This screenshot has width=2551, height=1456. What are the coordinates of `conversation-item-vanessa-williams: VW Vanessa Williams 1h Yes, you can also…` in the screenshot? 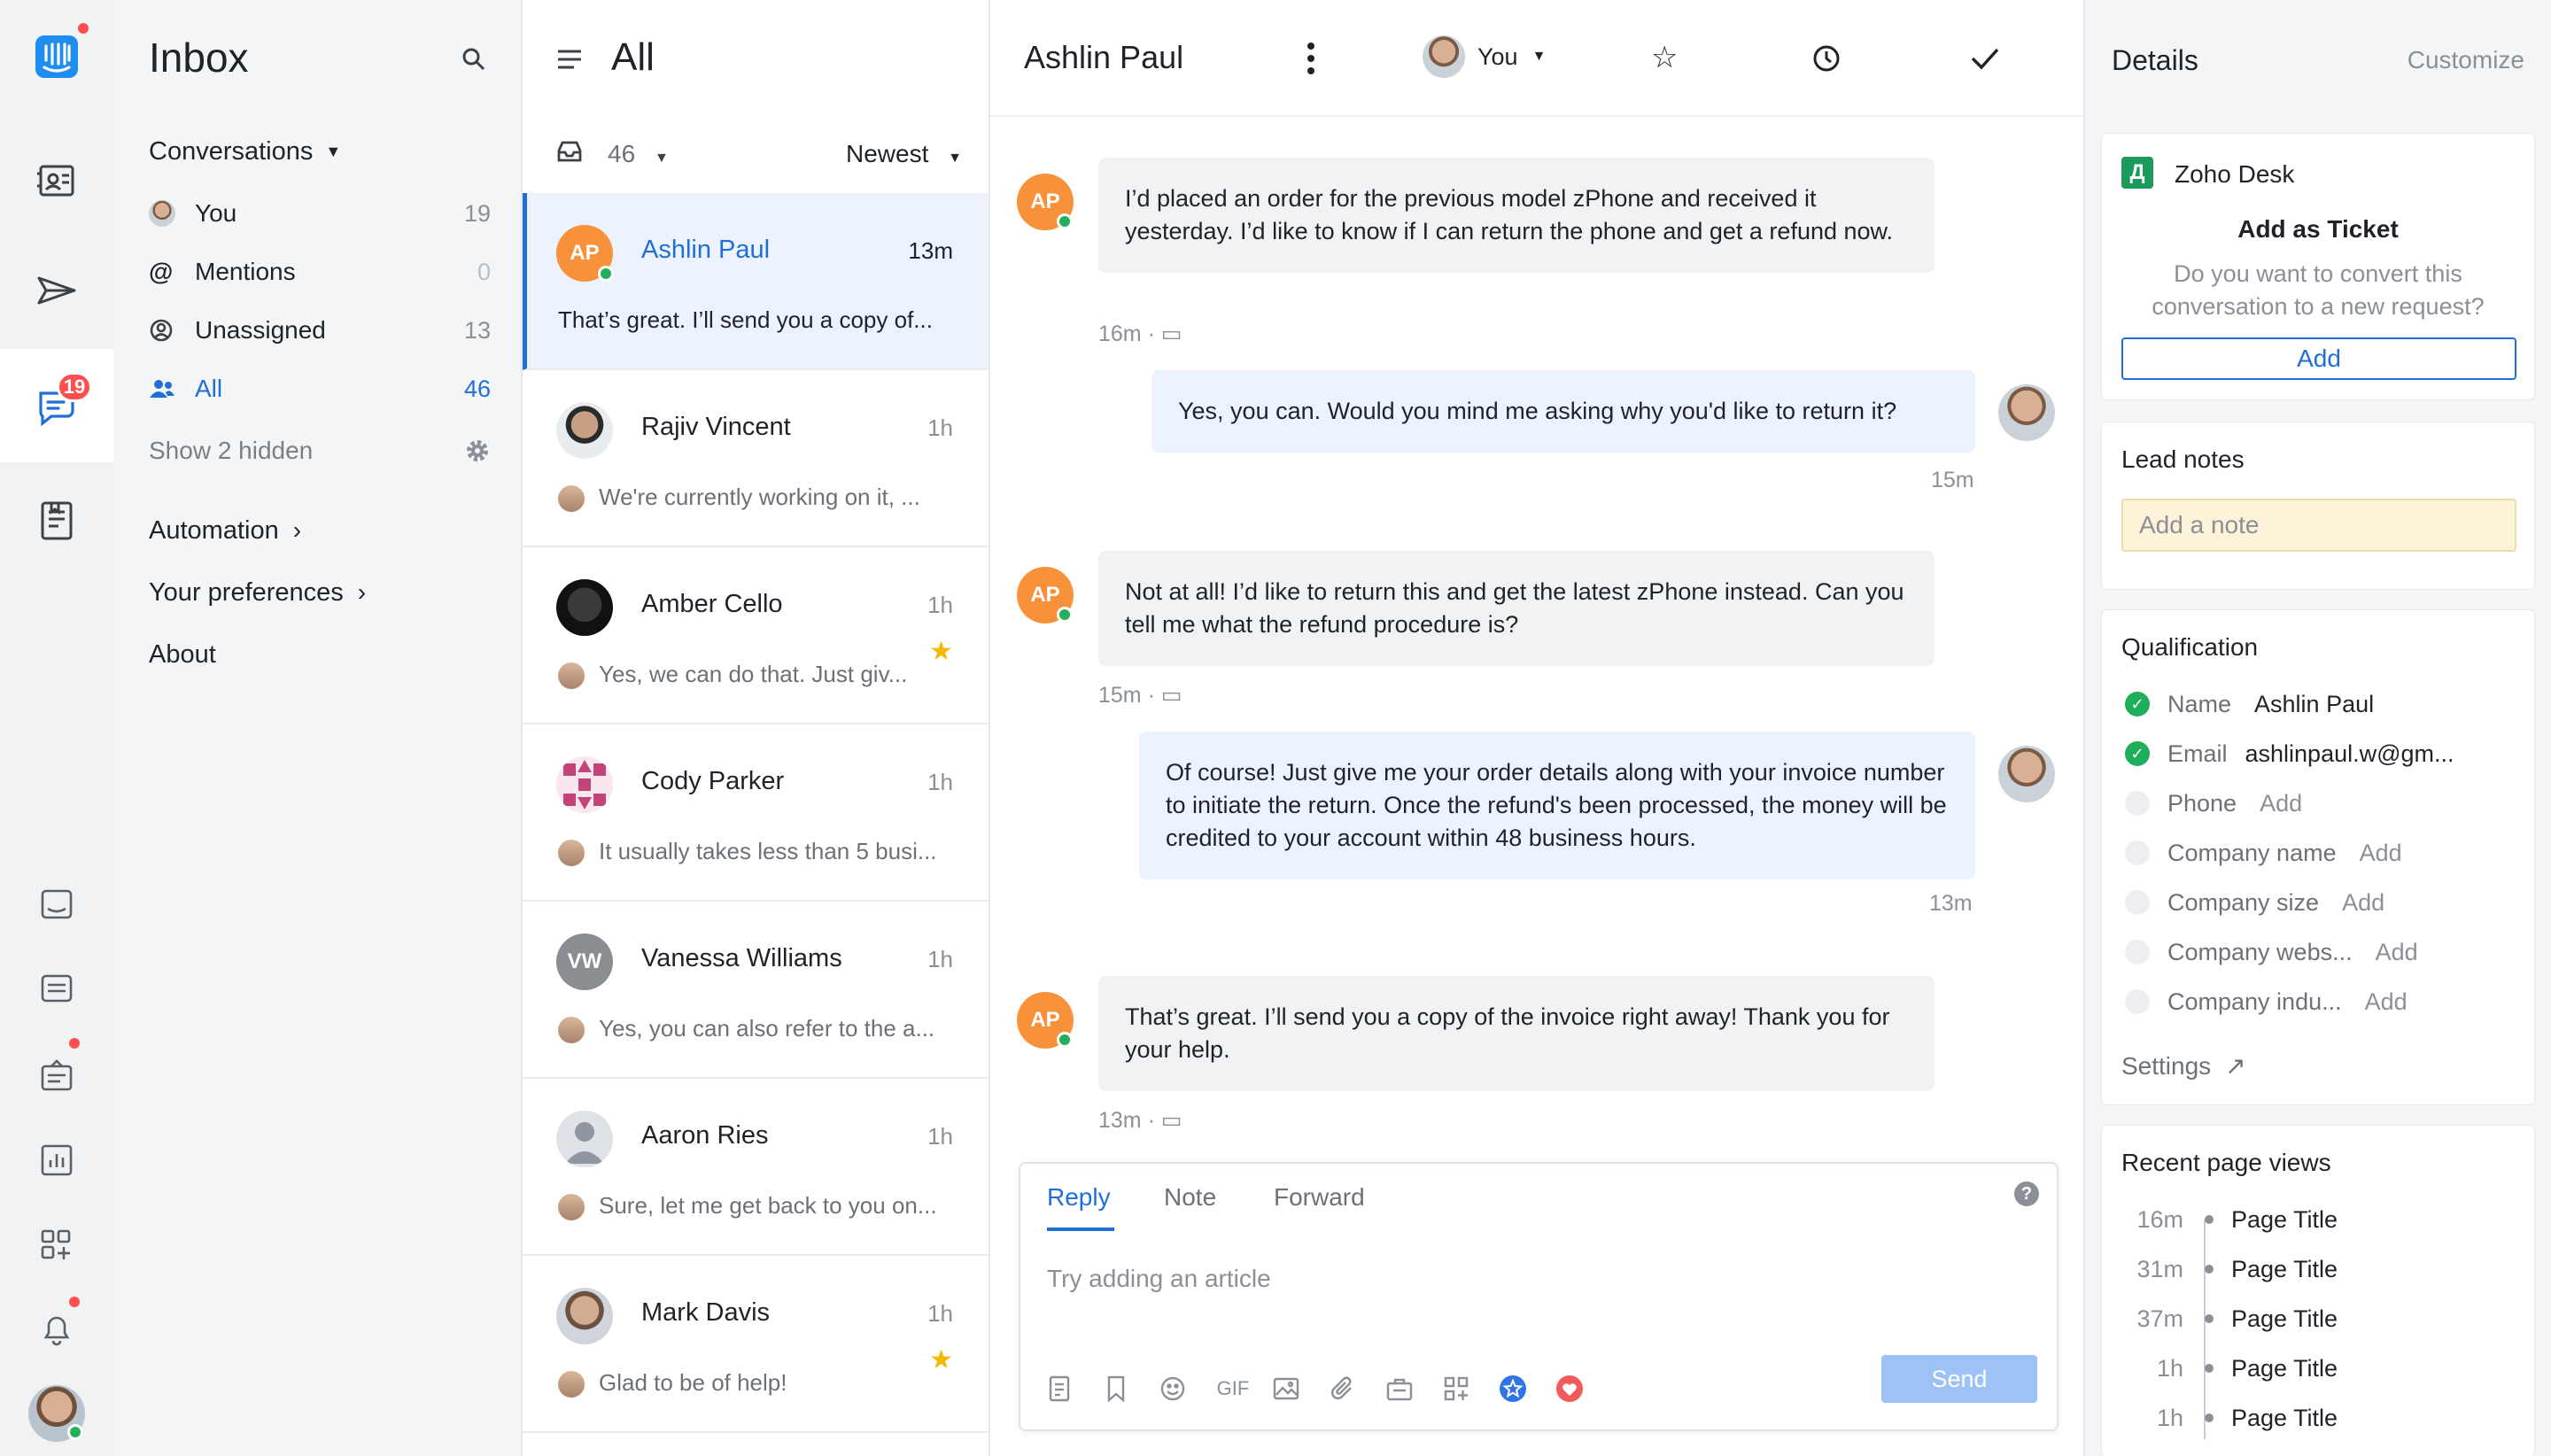 It's located at (756, 990).